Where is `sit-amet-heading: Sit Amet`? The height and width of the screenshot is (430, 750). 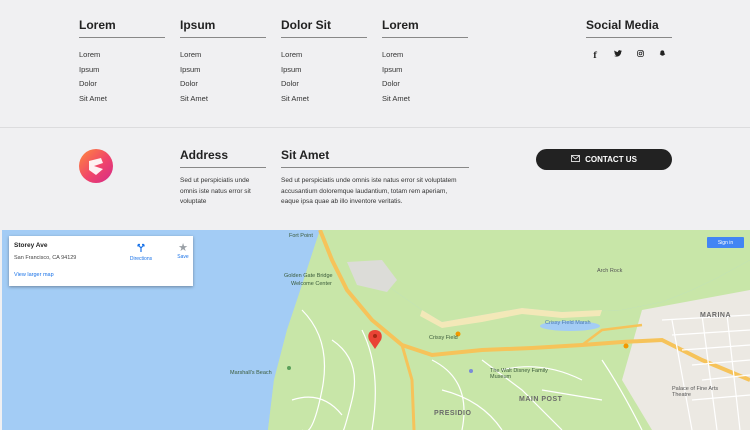 sit-amet-heading: Sit Amet is located at coordinates (375, 158).